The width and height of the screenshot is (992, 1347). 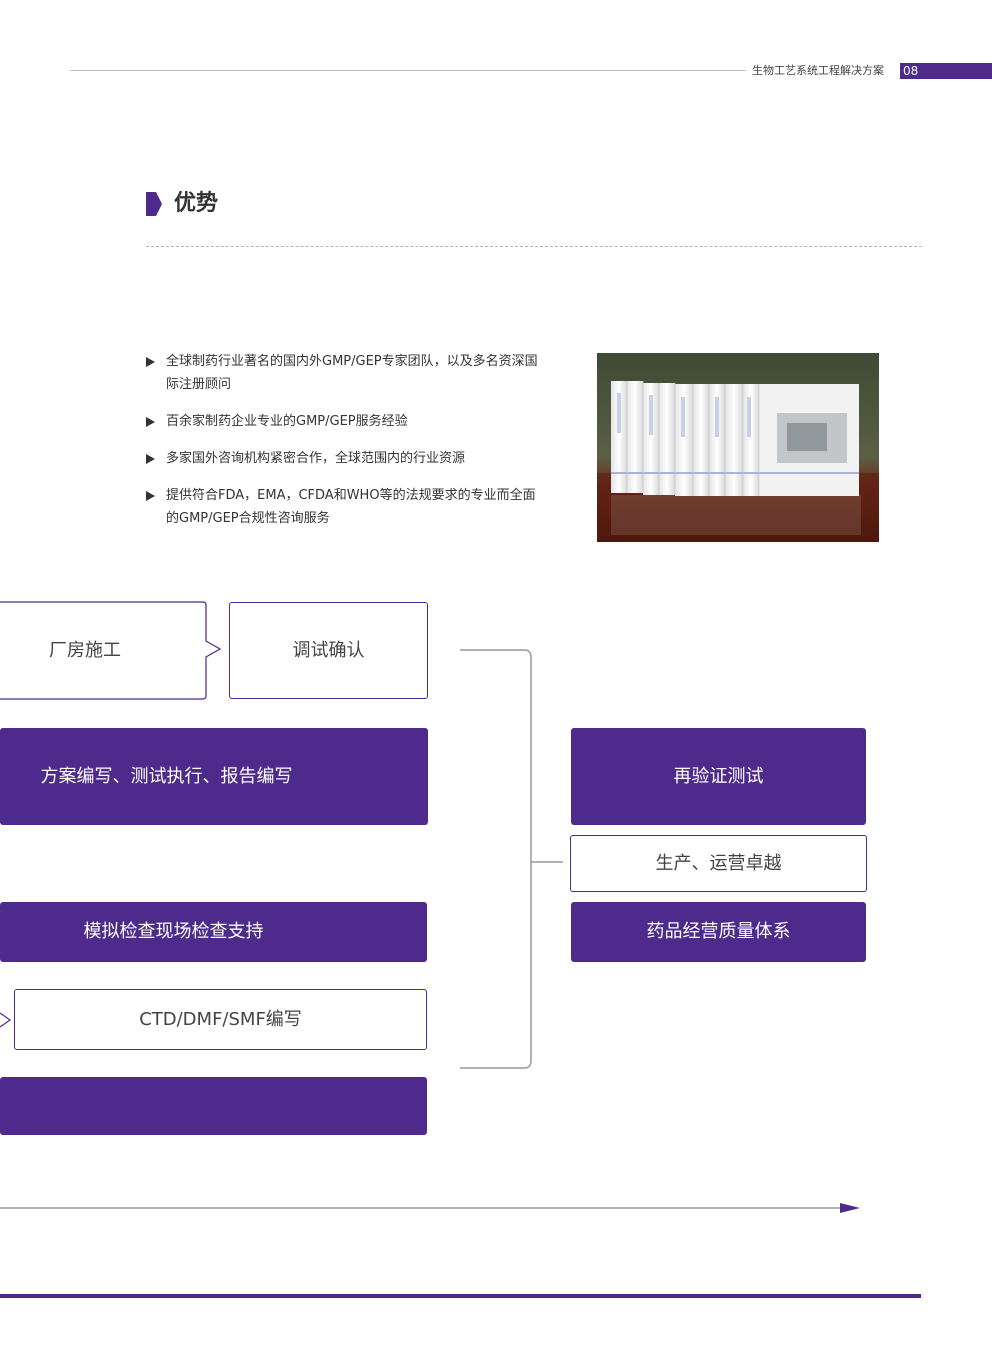 I want to click on protocol-writing-box: 方案编写、测试执行、报告编写, so click(x=214, y=776).